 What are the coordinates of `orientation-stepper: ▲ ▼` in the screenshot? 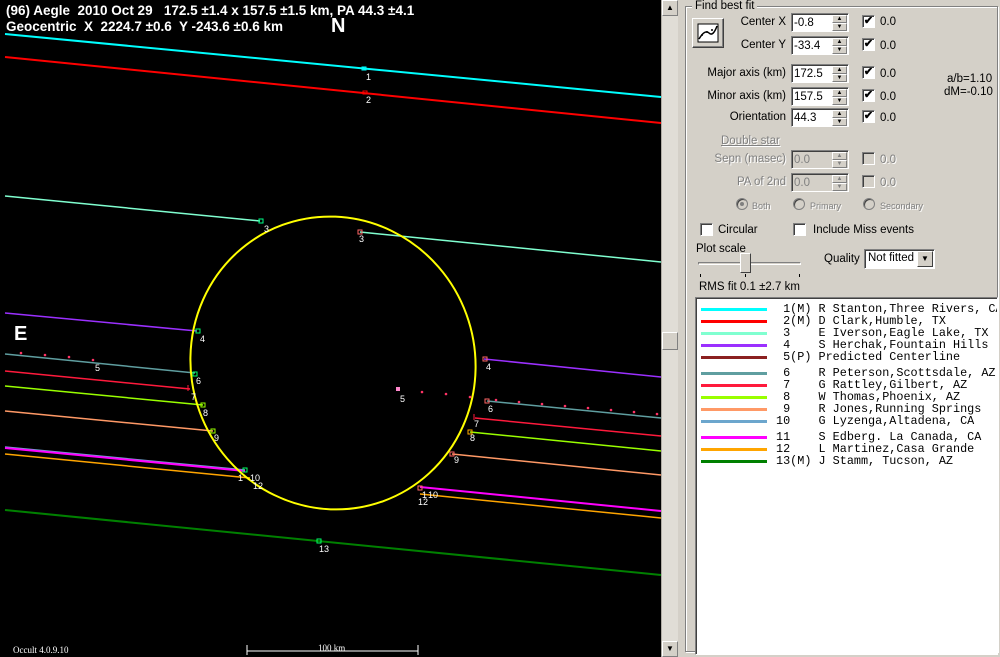 It's located at (820, 117).